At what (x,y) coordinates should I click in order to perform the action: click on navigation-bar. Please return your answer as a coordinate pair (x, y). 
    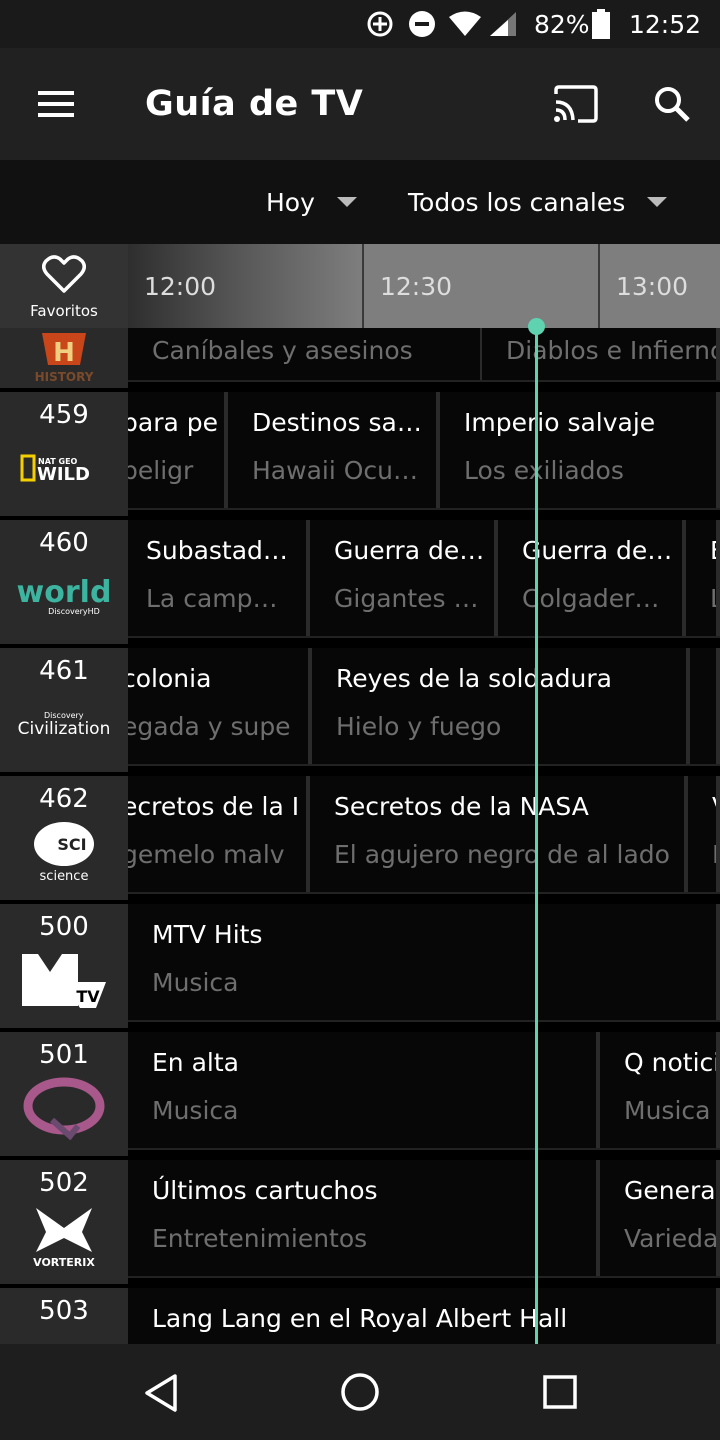
    Looking at the image, I should click on (360, 1392).